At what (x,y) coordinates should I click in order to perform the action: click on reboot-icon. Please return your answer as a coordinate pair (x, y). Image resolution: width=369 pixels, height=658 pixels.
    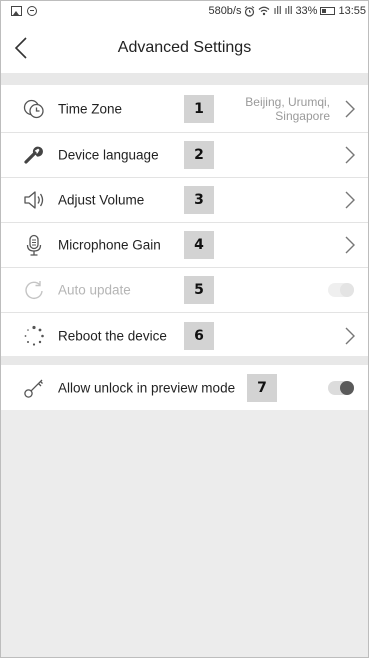
    Looking at the image, I should click on (34, 335).